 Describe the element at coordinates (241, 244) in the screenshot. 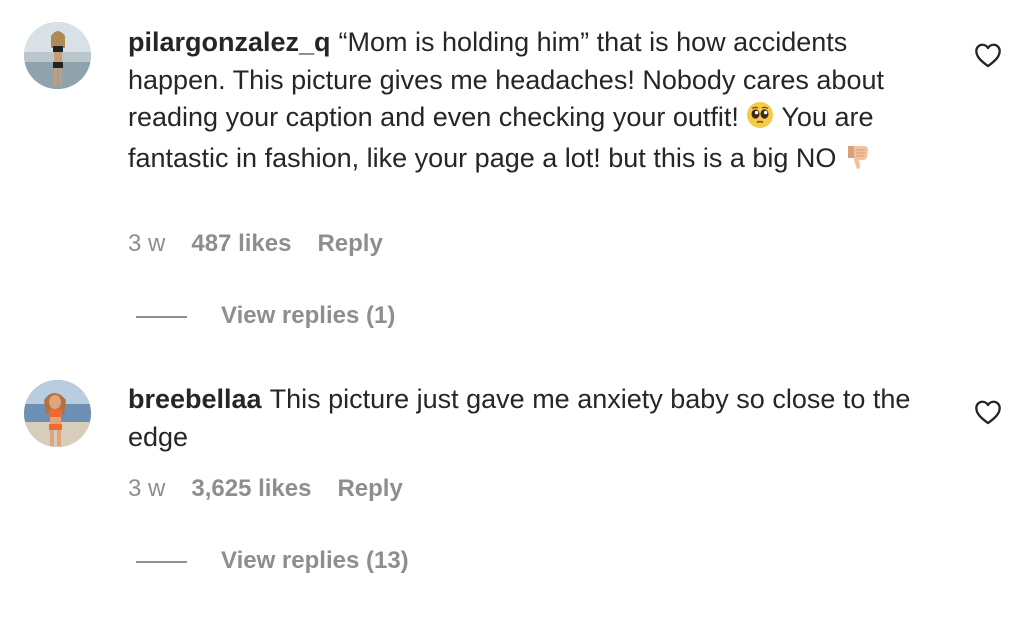

I see `comment-likes-count: 487 likes` at that location.